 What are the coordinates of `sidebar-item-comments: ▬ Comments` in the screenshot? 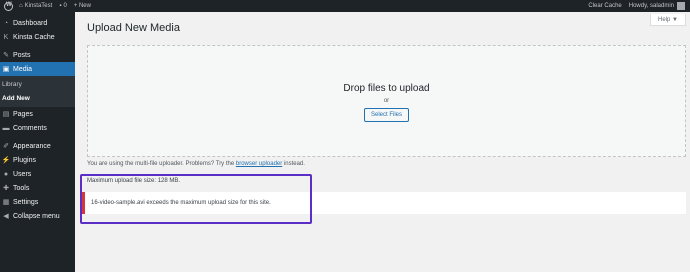 It's located at (37, 128).